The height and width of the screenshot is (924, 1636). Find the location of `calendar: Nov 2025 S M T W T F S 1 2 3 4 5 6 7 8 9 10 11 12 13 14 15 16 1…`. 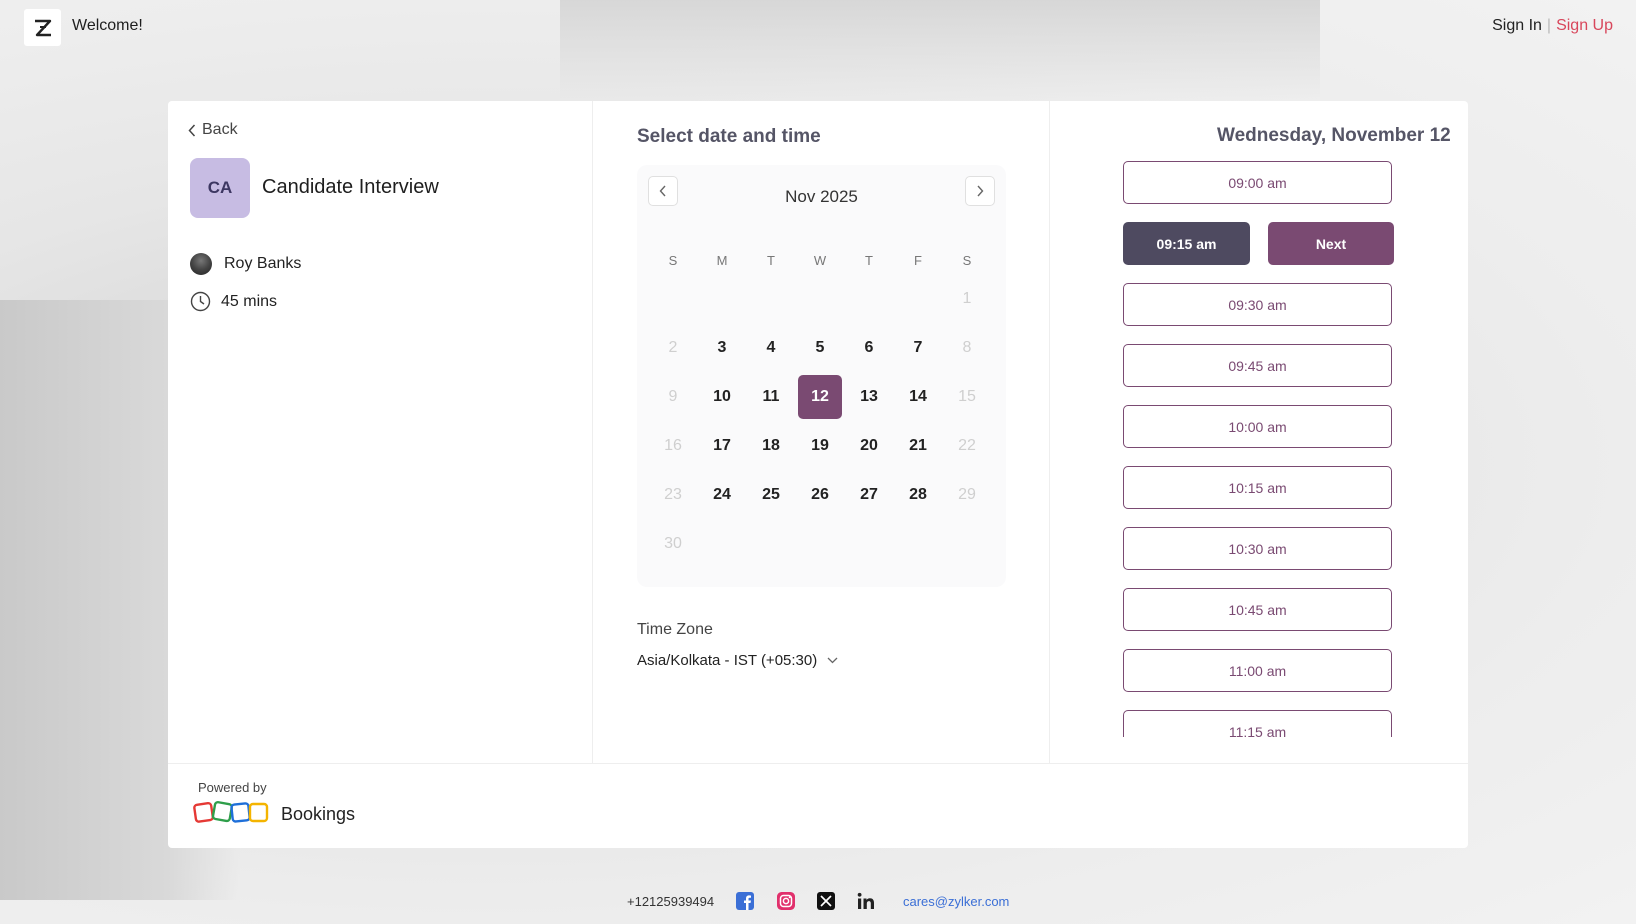

calendar: Nov 2025 S M T W T F S 1 2 3 4 5 6 7 8 9 10 11 12 13 14 15 16 1… is located at coordinates (821, 376).